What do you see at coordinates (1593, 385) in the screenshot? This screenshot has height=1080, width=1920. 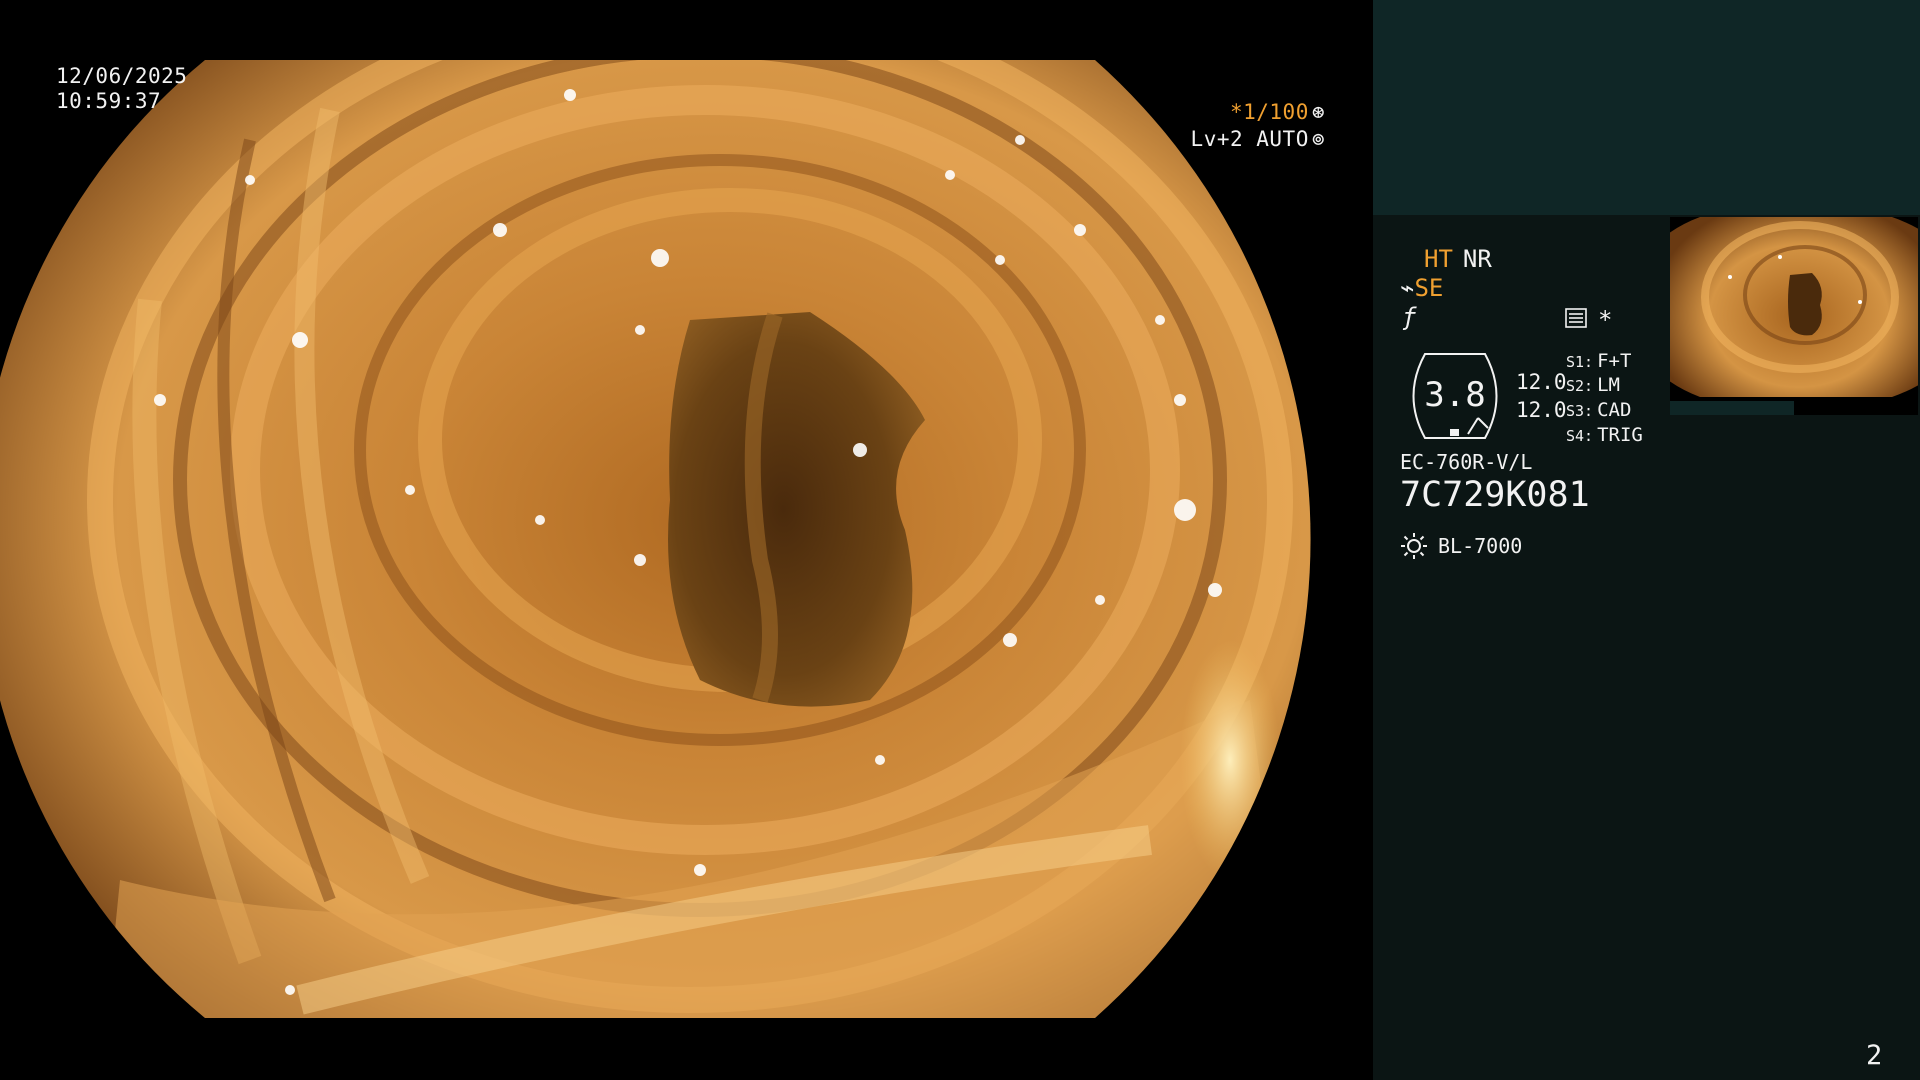 I see `switch-assignment-2: S2: LM` at bounding box center [1593, 385].